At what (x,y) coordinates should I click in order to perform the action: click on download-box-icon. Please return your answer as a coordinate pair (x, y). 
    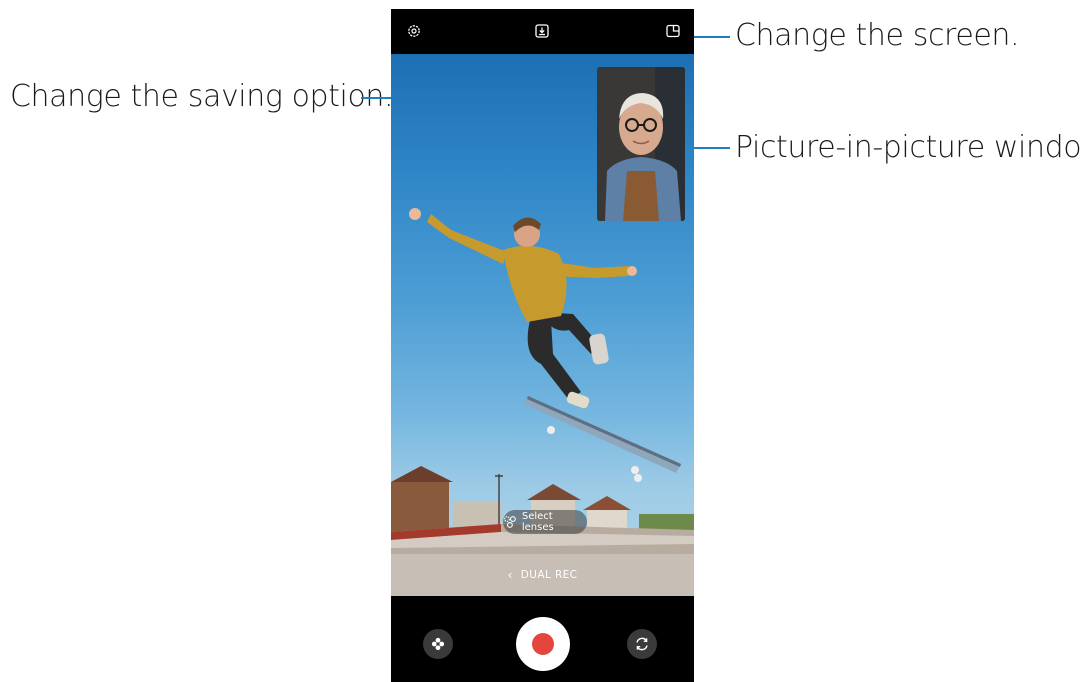
    Looking at the image, I should click on (542, 31).